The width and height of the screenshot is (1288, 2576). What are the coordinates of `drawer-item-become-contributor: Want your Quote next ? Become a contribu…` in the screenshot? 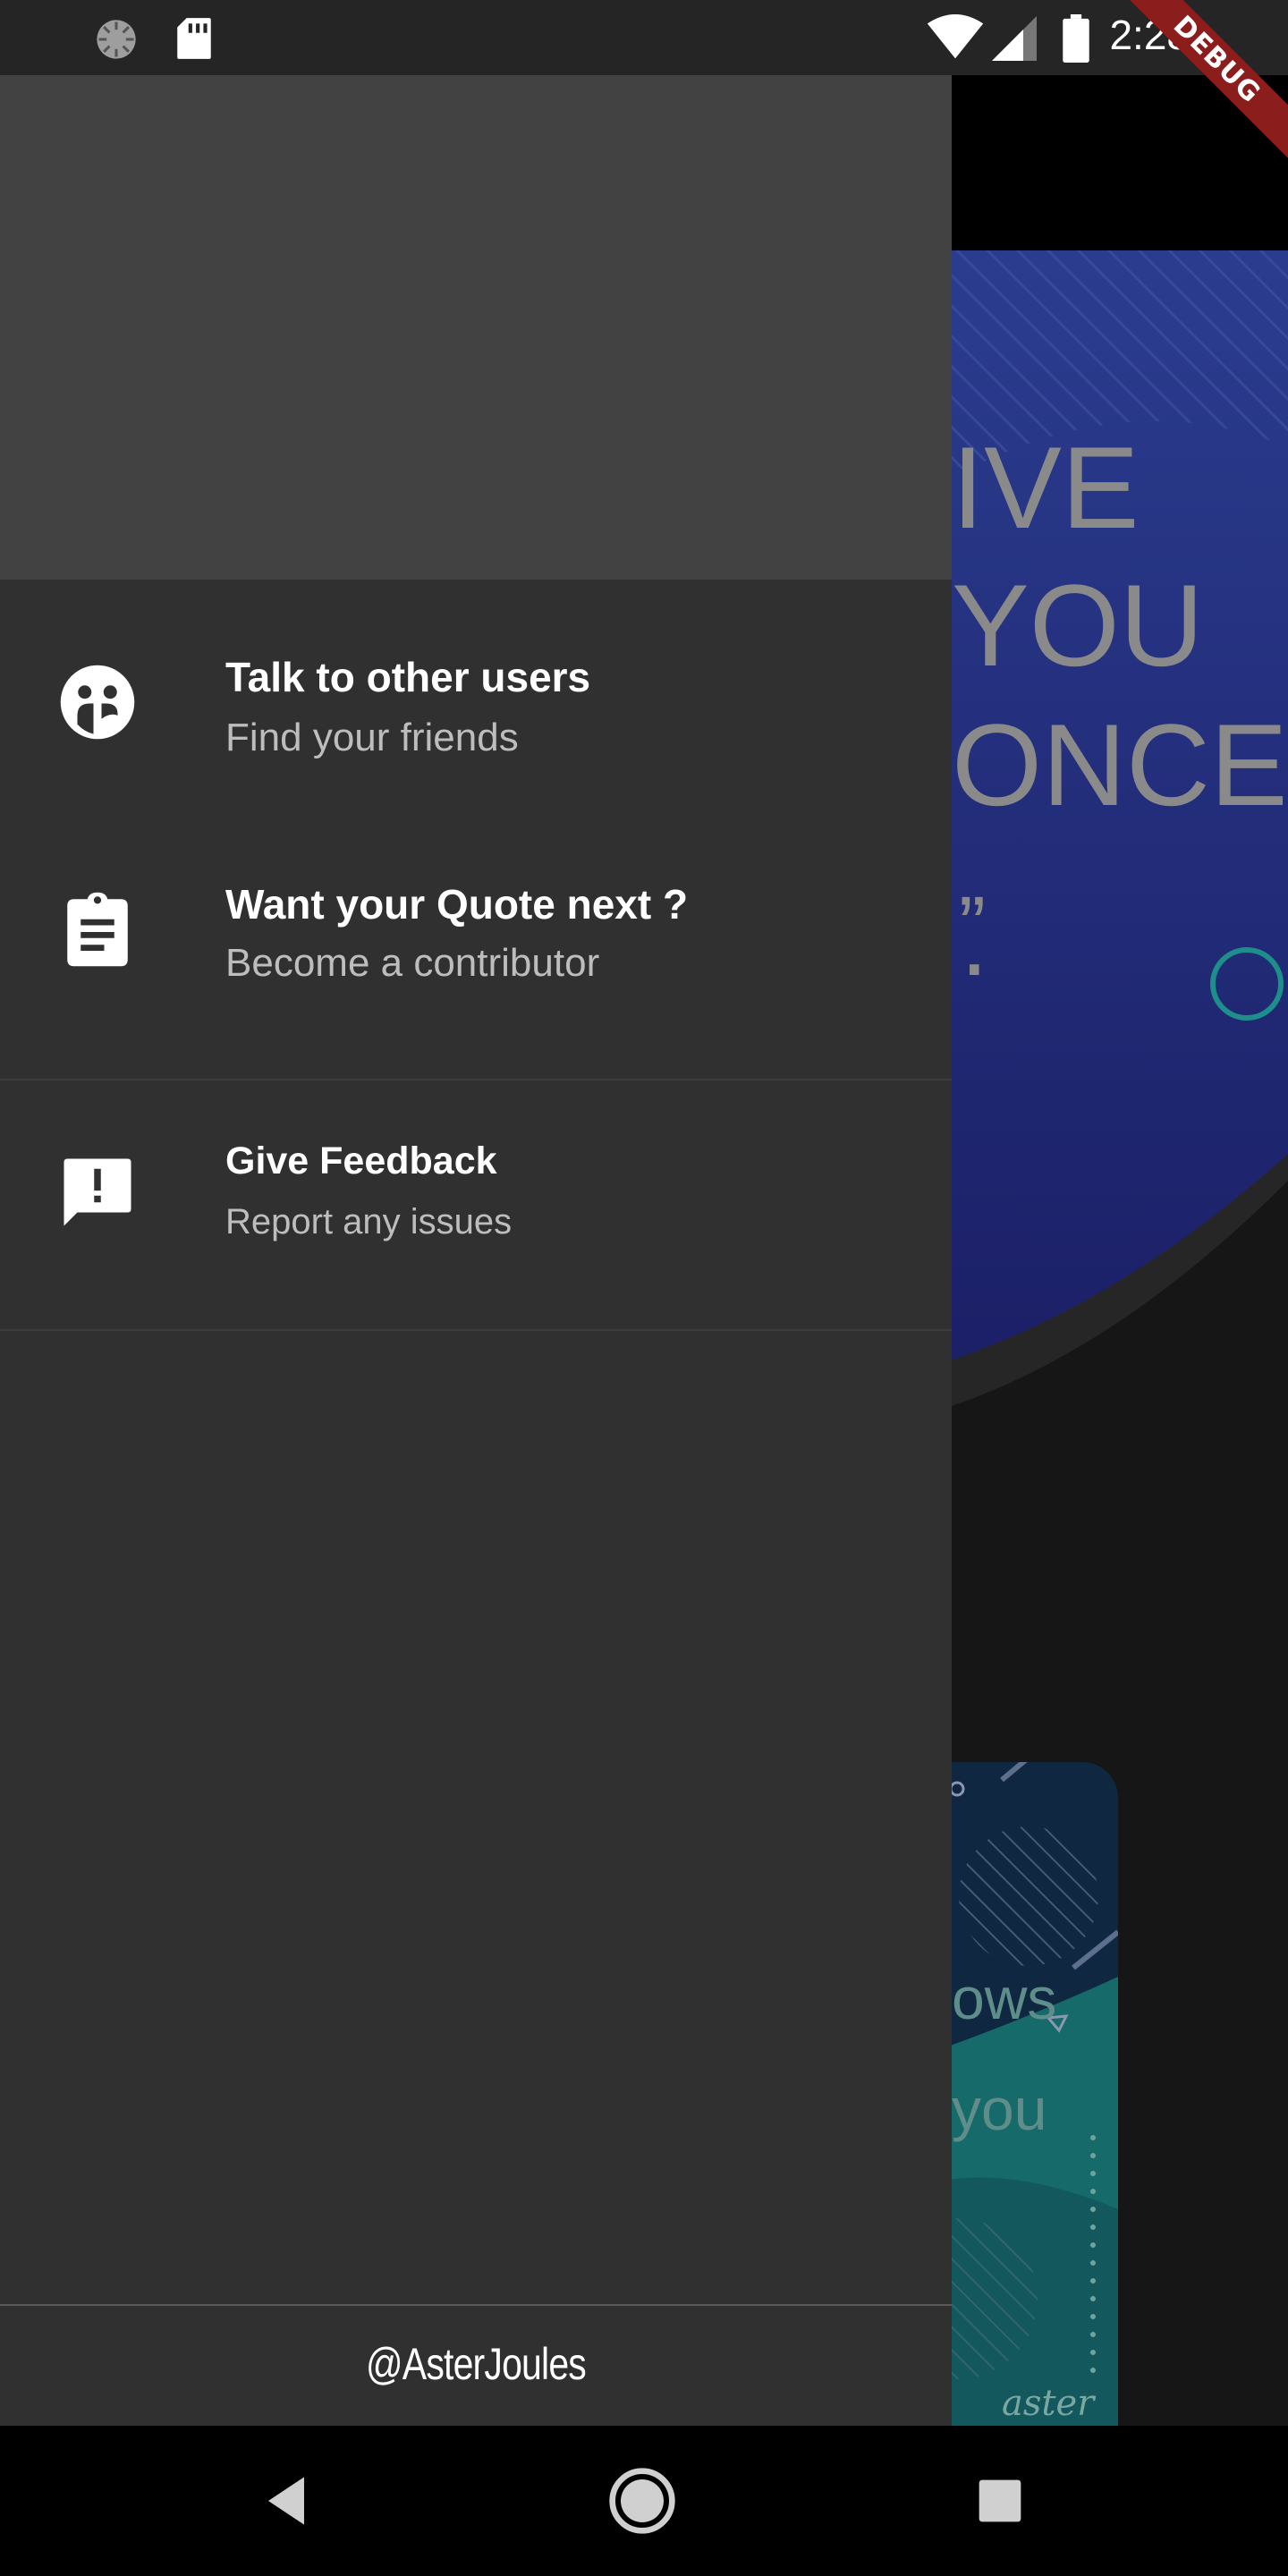 It's located at (476, 945).